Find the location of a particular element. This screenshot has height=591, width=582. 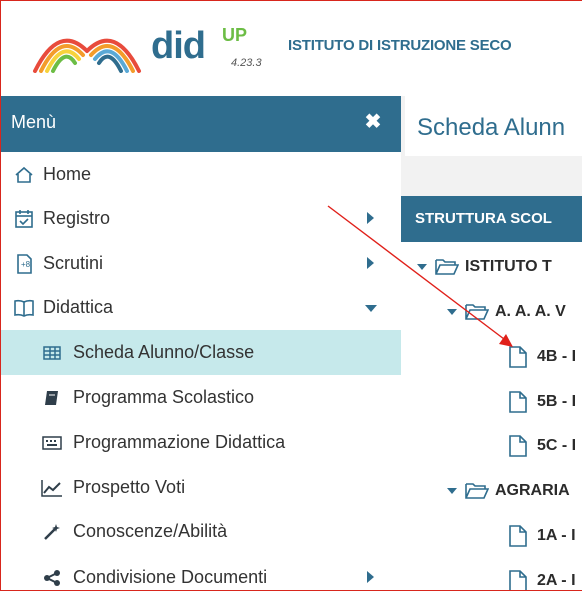

sidebar-item-home: Home is located at coordinates (201, 174).